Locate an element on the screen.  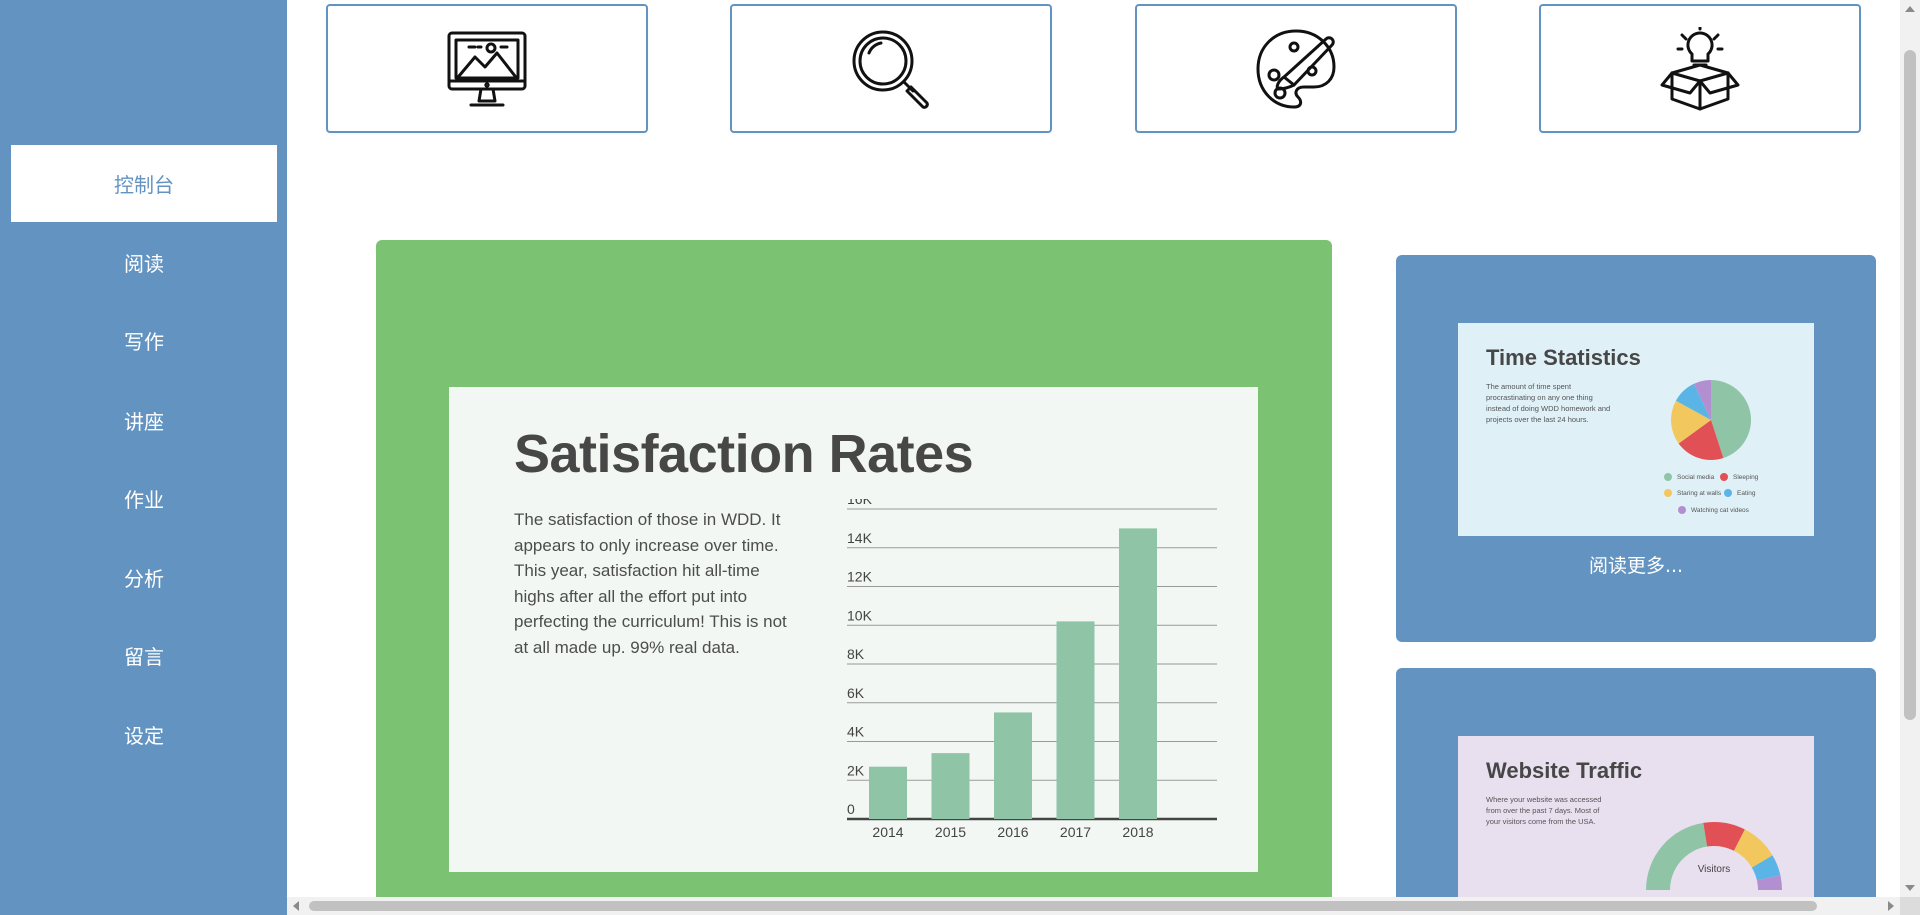
legend-item: Social media is located at coordinates (1689, 477).